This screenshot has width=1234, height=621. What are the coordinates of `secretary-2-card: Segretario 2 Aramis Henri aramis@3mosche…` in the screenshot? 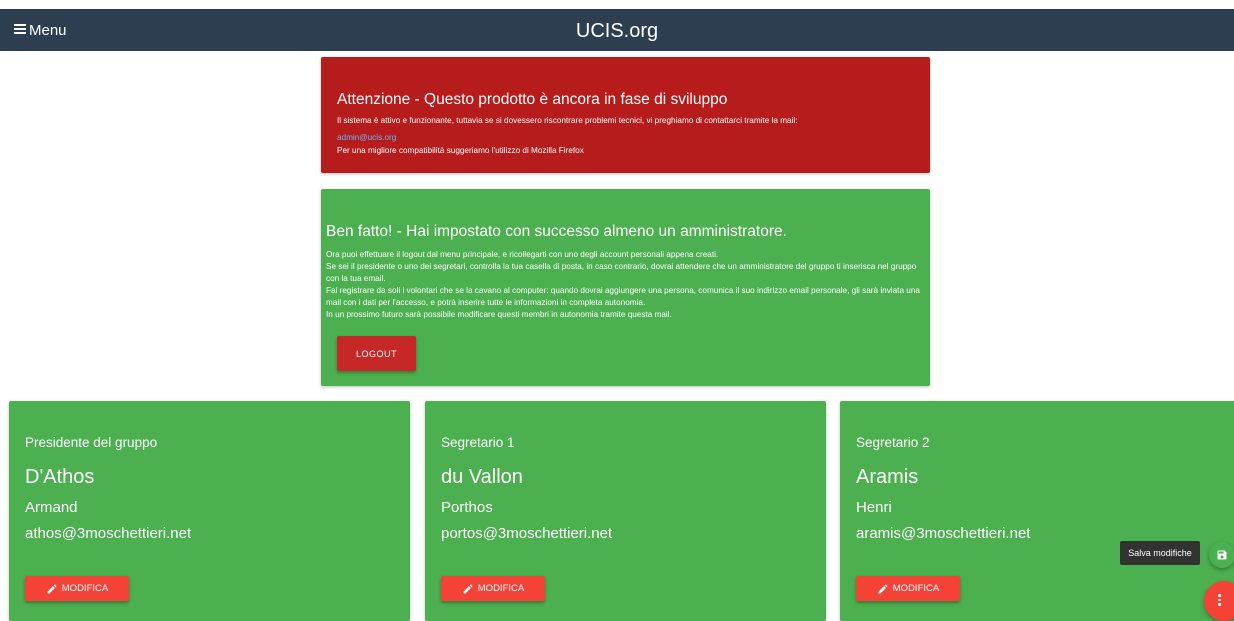 It's located at (1037, 511).